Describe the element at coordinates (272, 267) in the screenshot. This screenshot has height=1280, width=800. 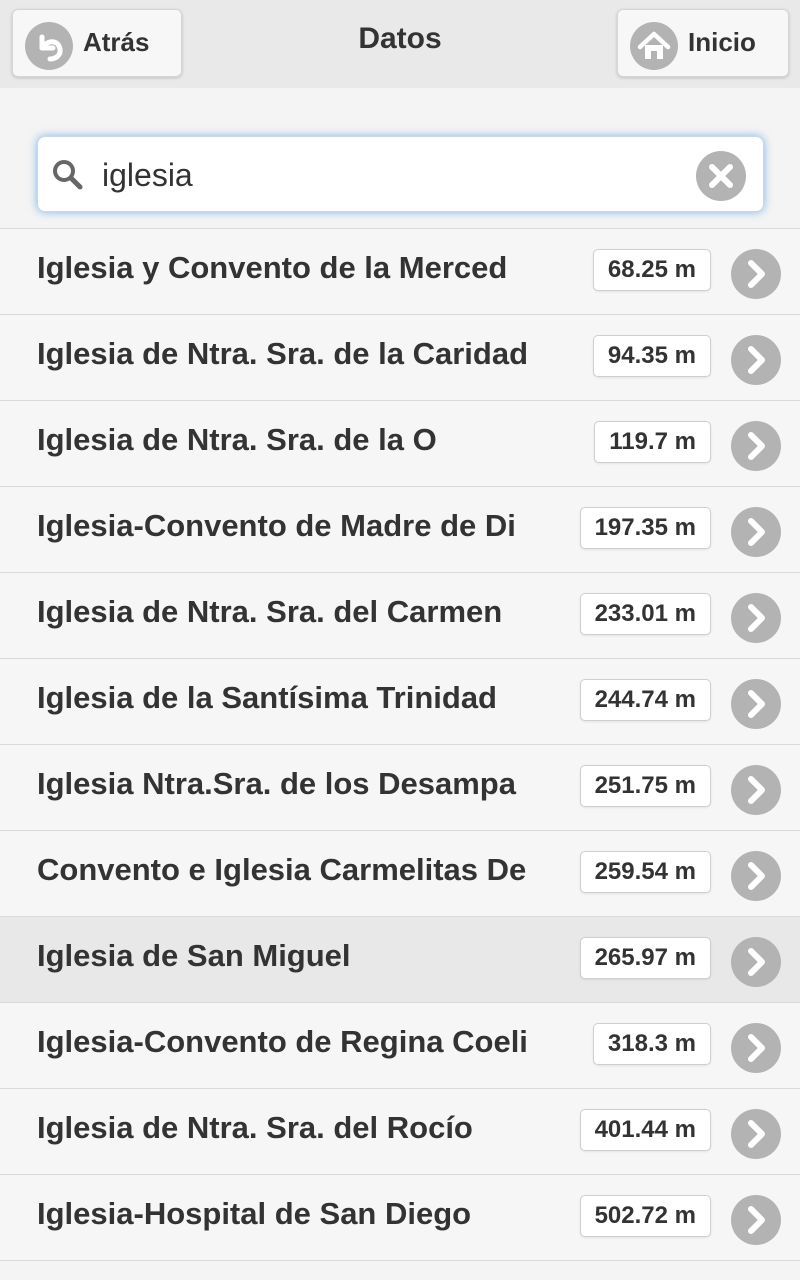
I see `list-item-name: Iglesia y Convento de la Merced` at that location.